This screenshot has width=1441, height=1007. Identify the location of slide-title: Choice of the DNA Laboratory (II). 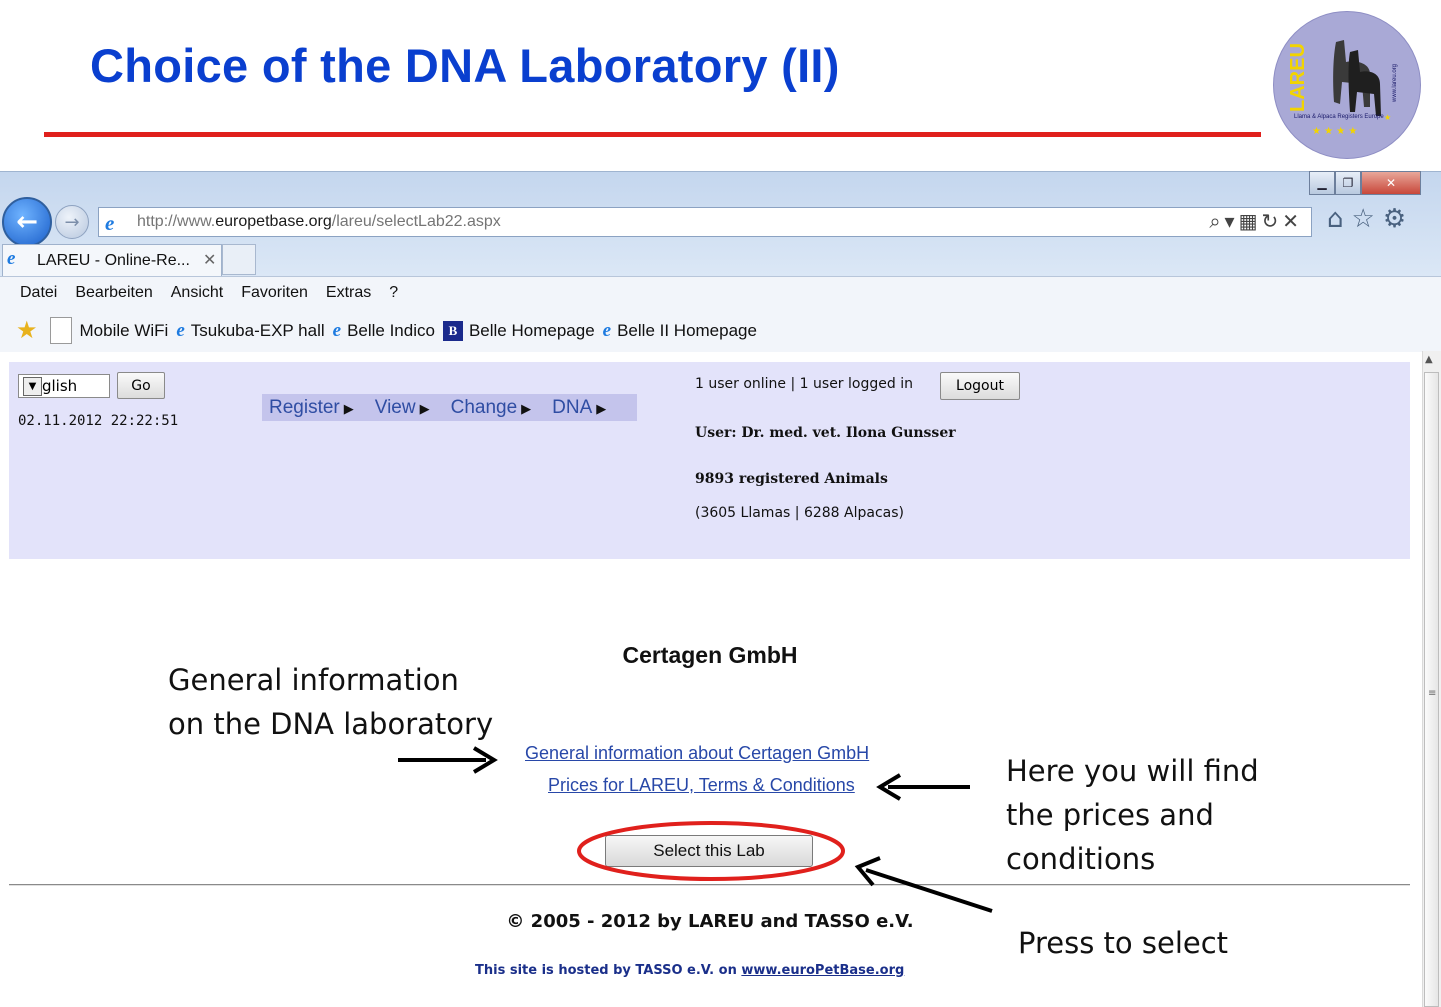
(465, 65).